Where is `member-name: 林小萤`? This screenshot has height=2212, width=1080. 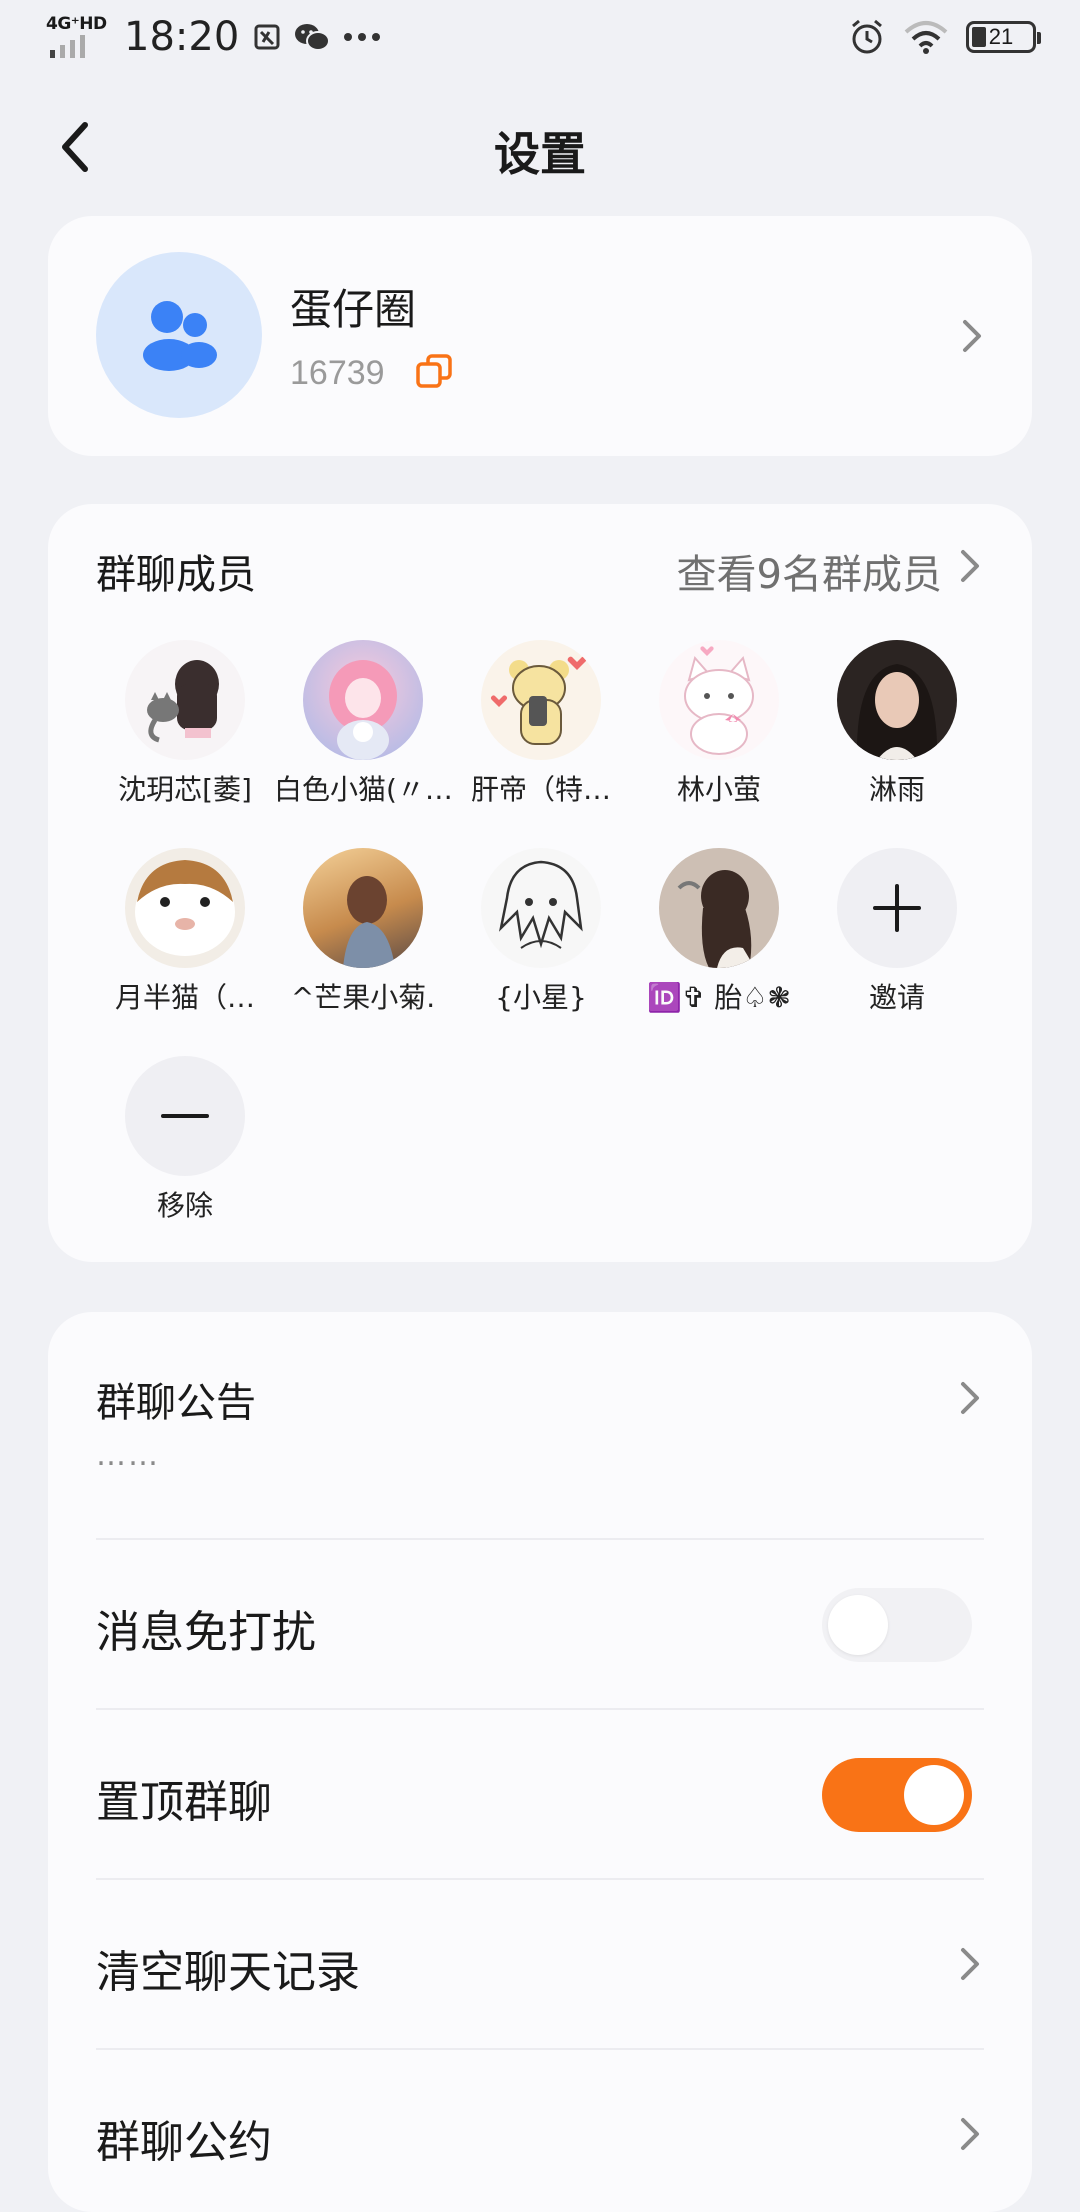
member-name: 林小萤 is located at coordinates (718, 789).